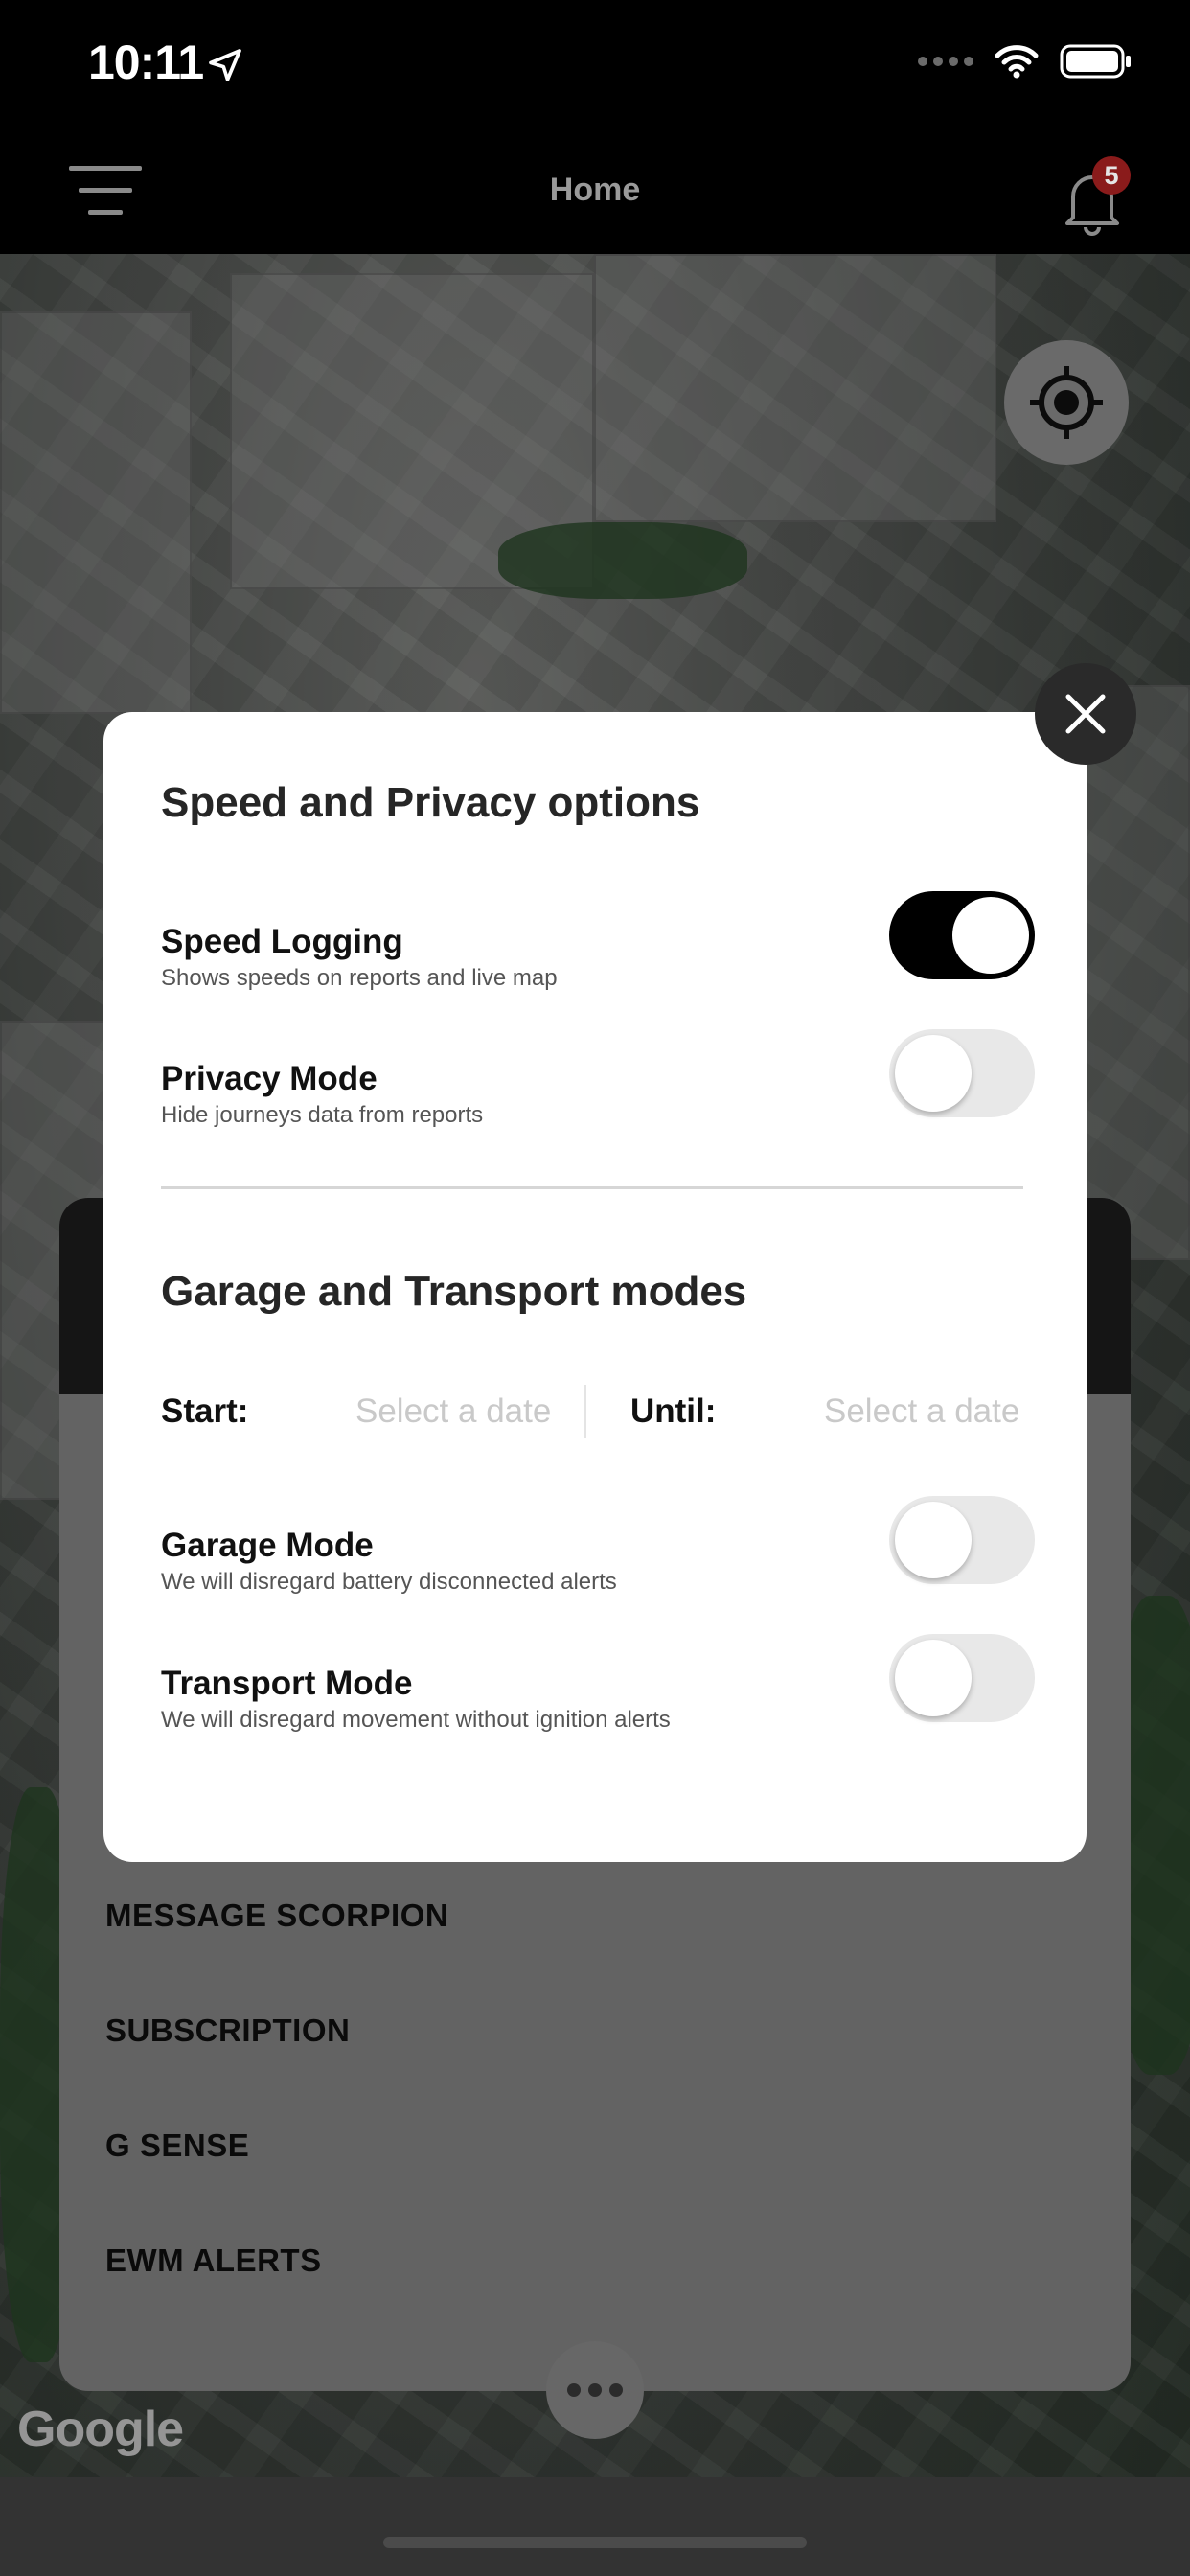  I want to click on notification-badge: 5, so click(1111, 175).